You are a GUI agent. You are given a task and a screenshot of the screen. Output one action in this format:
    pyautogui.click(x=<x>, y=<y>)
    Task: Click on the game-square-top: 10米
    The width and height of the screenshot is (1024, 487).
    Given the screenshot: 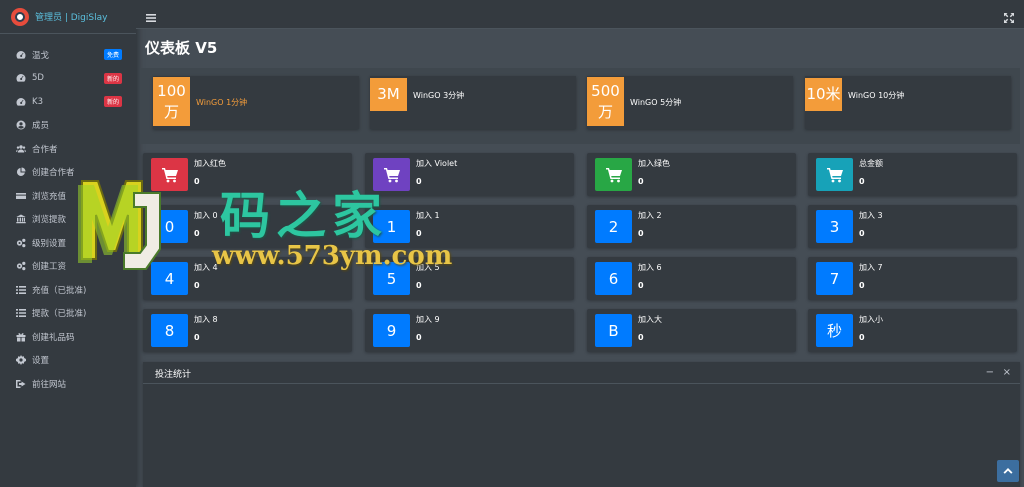 What is the action you would take?
    pyautogui.click(x=823, y=94)
    